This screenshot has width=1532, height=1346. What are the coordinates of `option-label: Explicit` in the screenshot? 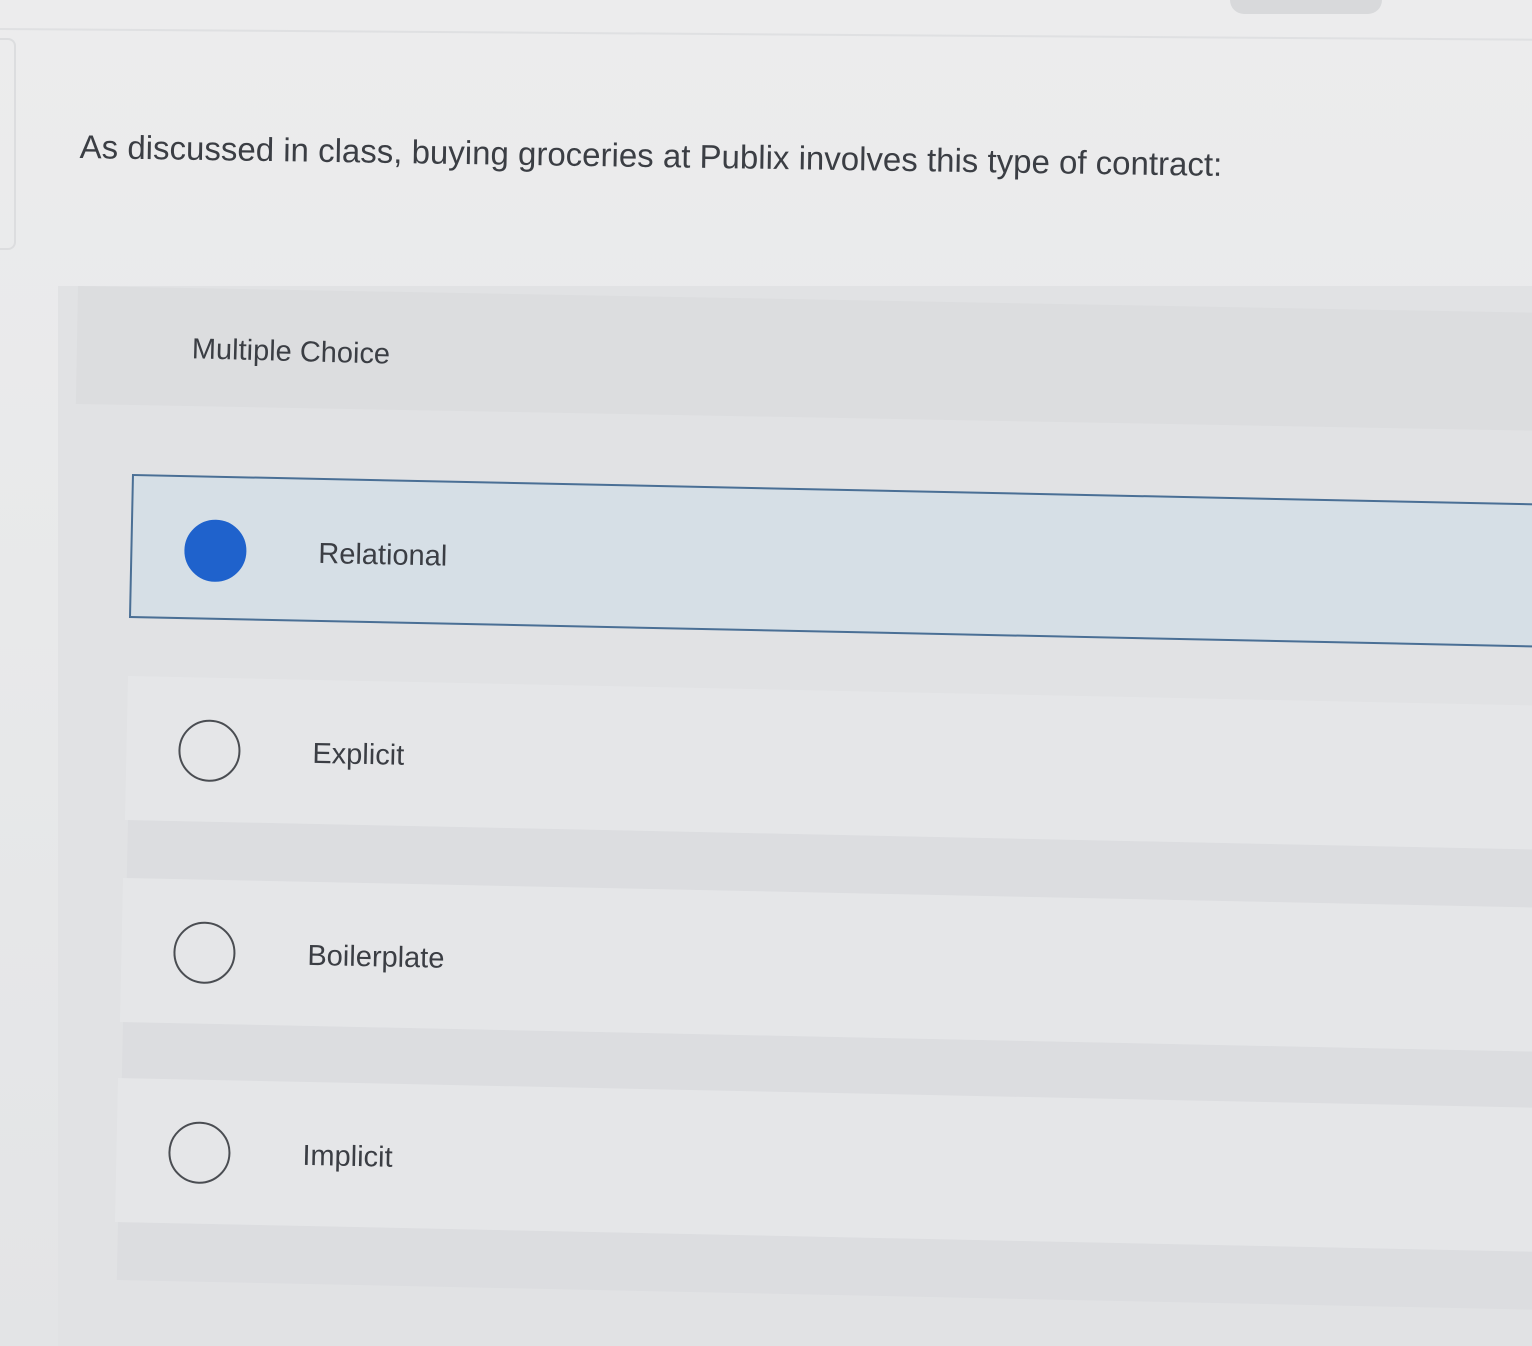 It's located at (358, 754).